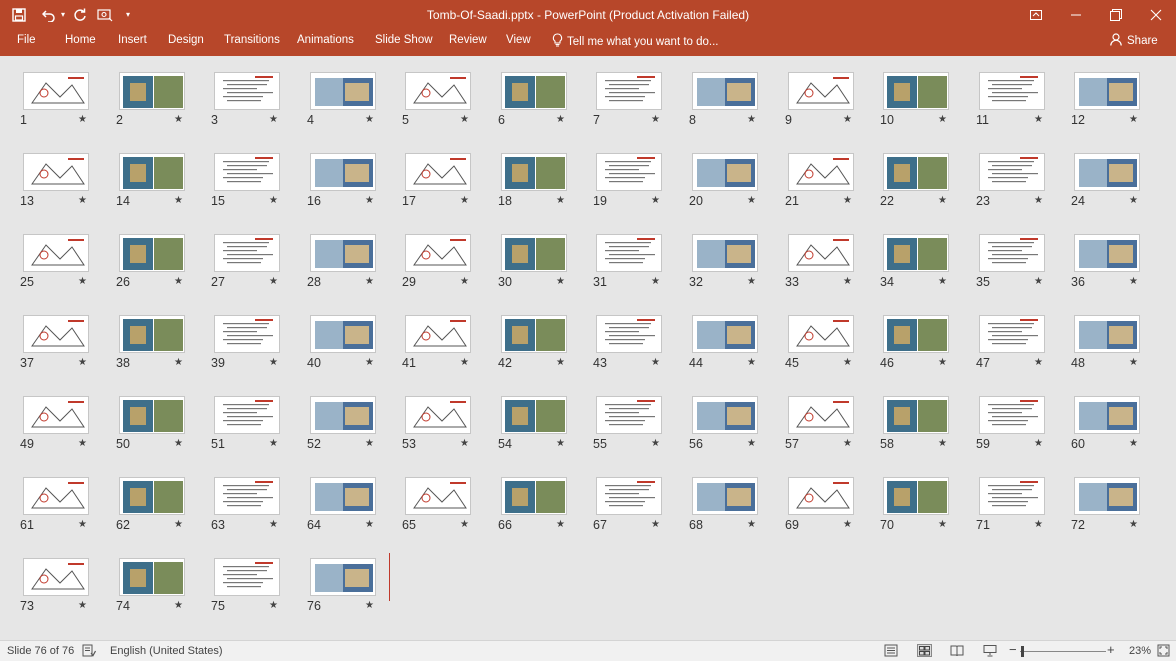 This screenshot has width=1176, height=661. Describe the element at coordinates (990, 652) in the screenshot. I see `slide-show-view-icon` at that location.